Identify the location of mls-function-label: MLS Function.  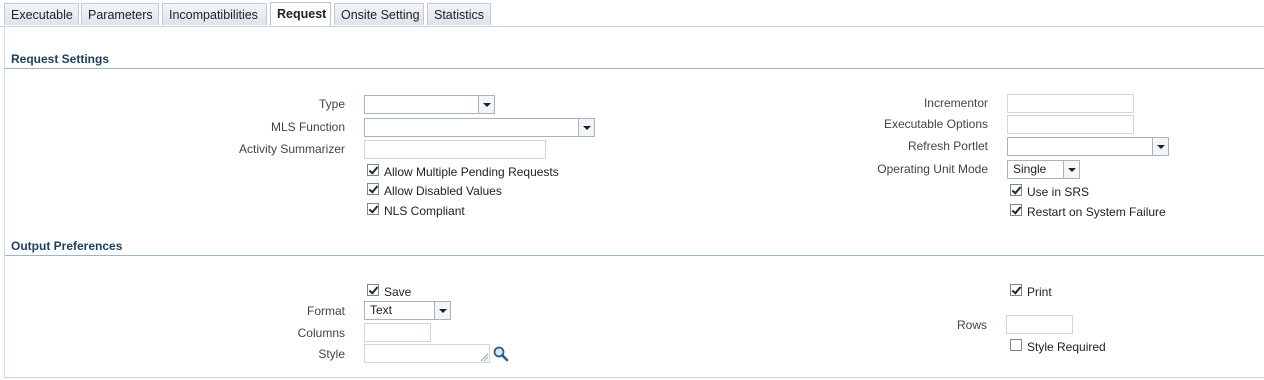
(307, 127).